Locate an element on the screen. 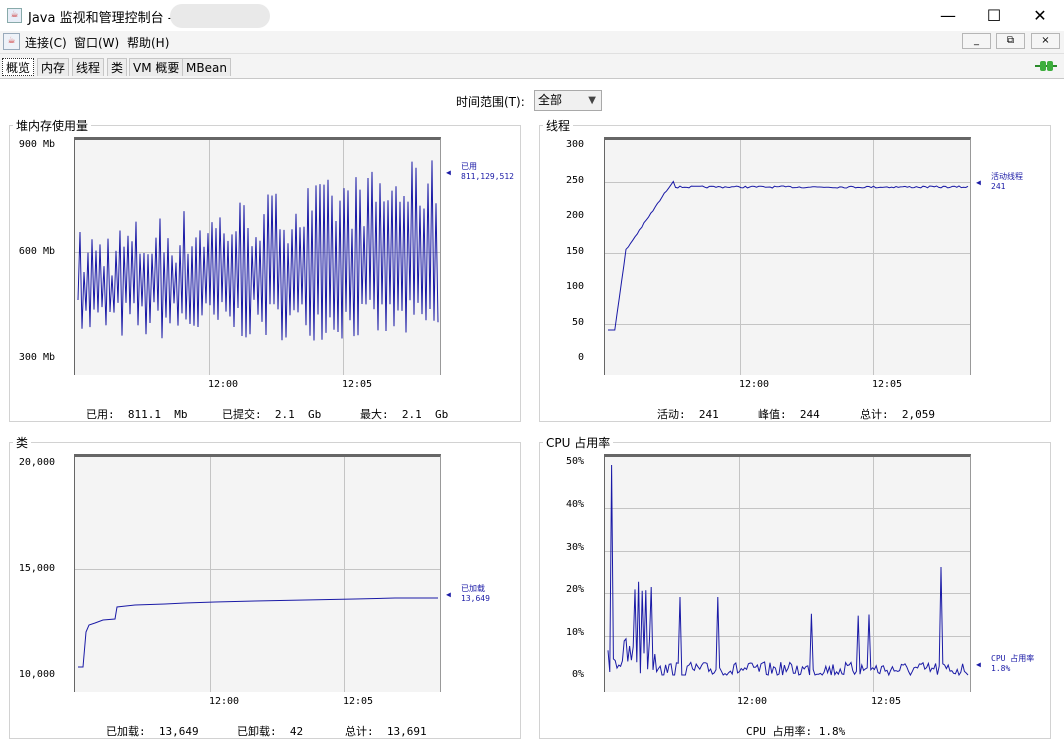  threads-ytick: 50 is located at coordinates (577, 322).